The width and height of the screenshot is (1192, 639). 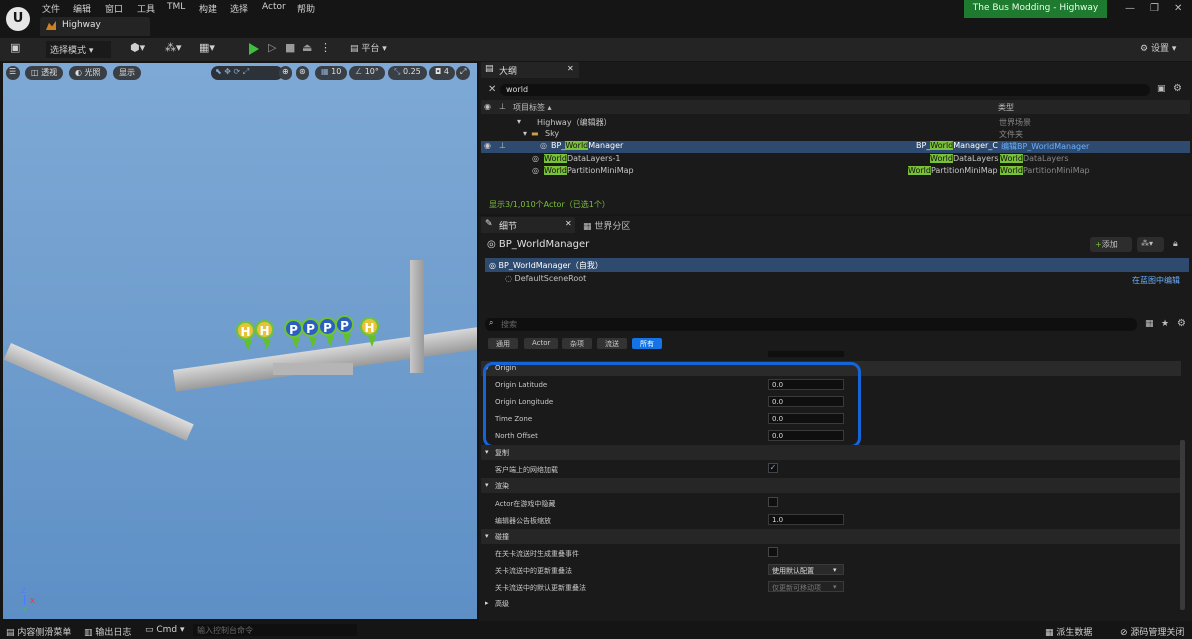 I want to click on close-icon: ✕, so click(x=1178, y=8).